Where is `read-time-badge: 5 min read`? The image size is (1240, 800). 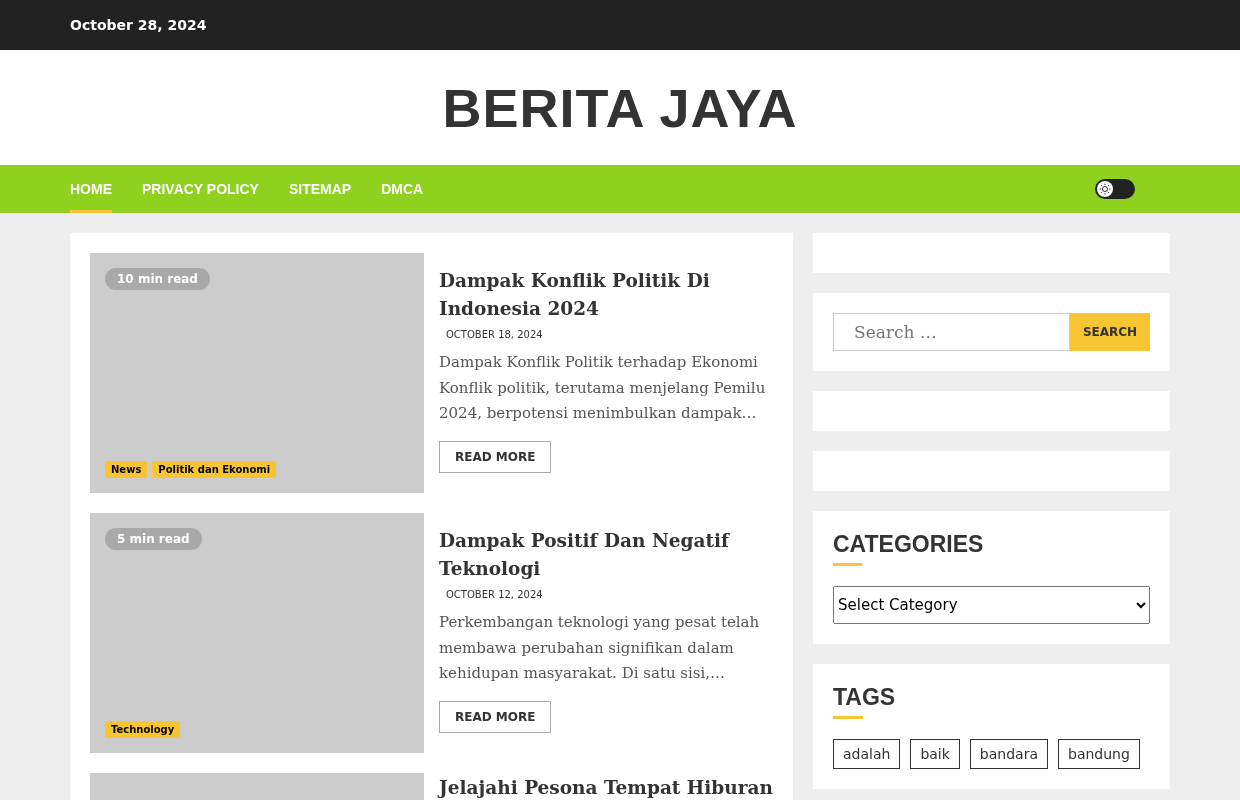 read-time-badge: 5 min read is located at coordinates (153, 539).